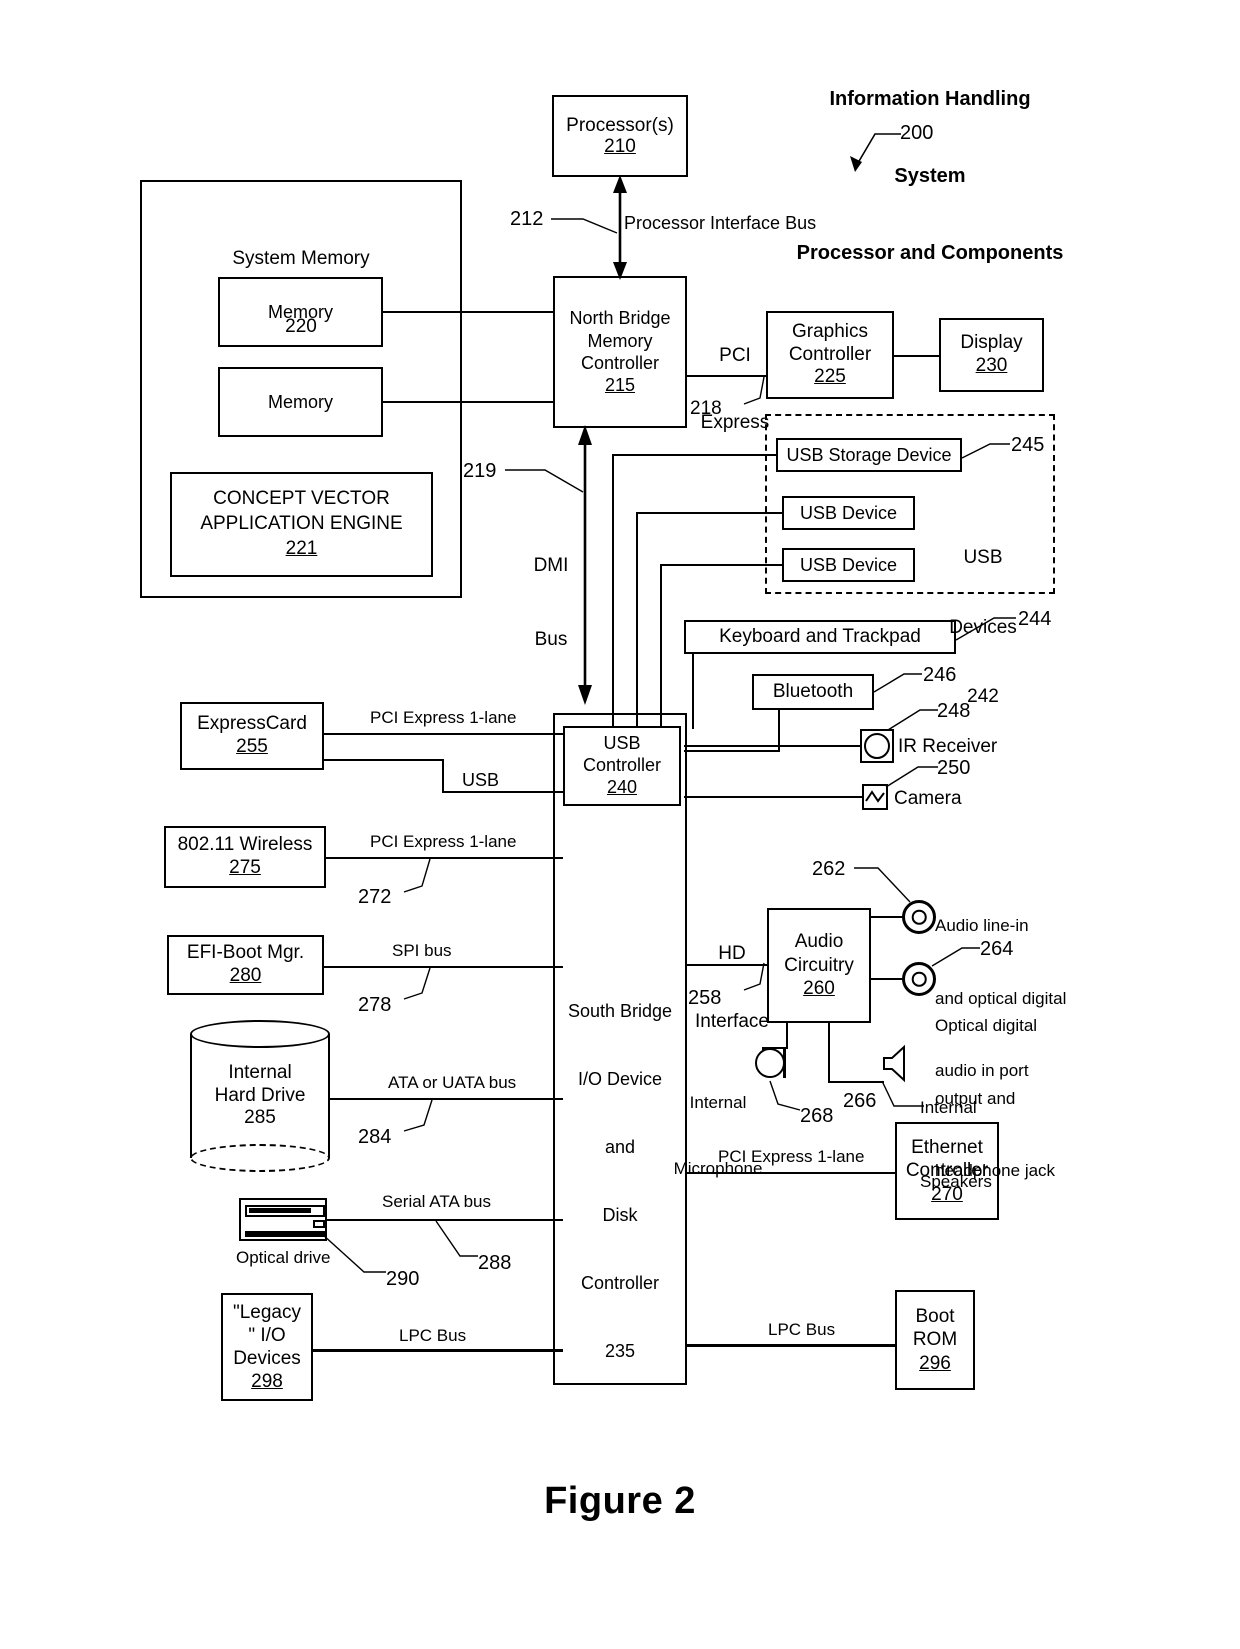 The width and height of the screenshot is (1240, 1649). I want to click on graphics-controller-ref: 225, so click(830, 377).